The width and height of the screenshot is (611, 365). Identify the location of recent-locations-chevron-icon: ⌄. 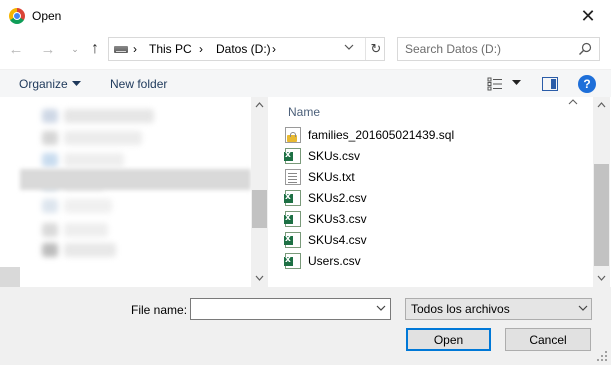
(75, 49).